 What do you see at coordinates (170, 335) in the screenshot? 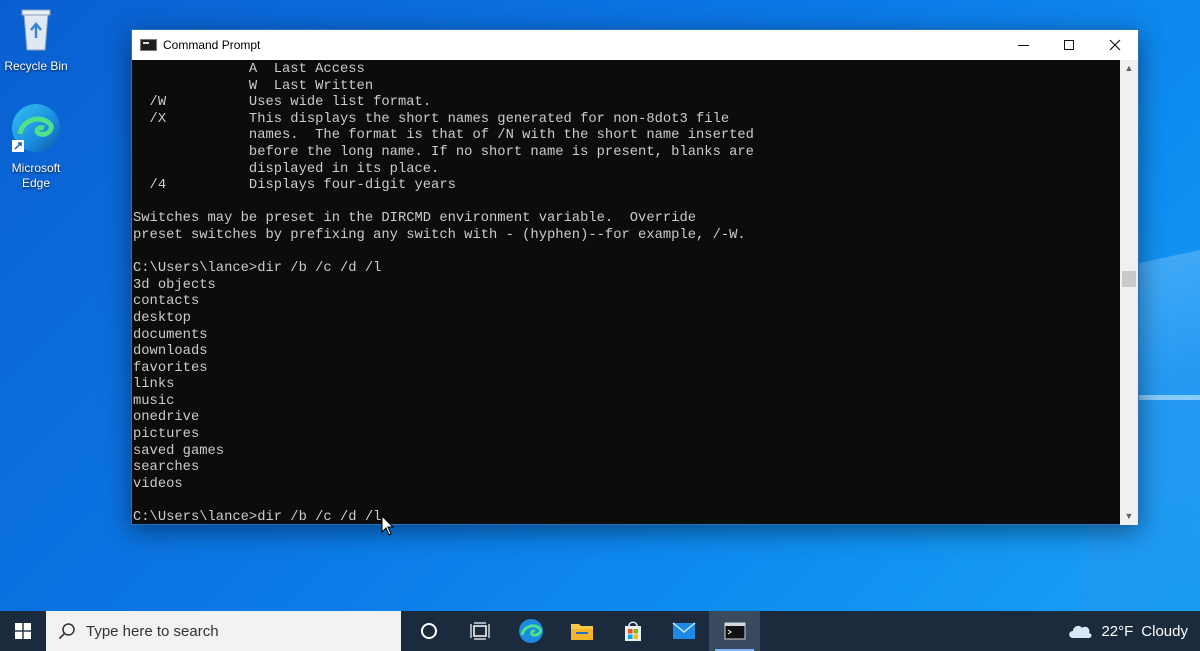
I see `console-line: documents` at bounding box center [170, 335].